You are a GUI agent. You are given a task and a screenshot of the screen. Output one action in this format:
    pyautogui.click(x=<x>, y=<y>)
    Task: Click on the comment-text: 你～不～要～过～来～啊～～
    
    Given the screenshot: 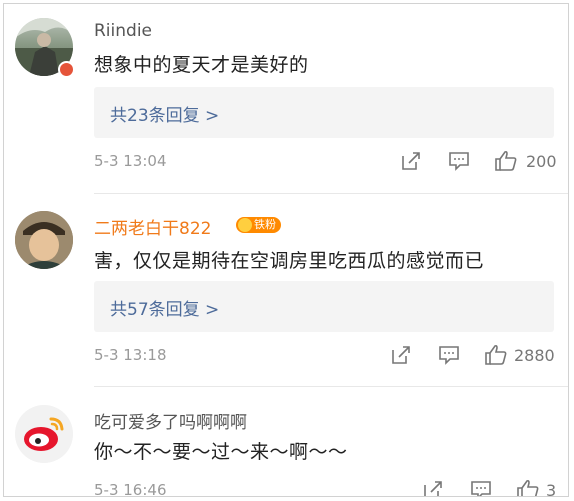 What is the action you would take?
    pyautogui.click(x=221, y=452)
    